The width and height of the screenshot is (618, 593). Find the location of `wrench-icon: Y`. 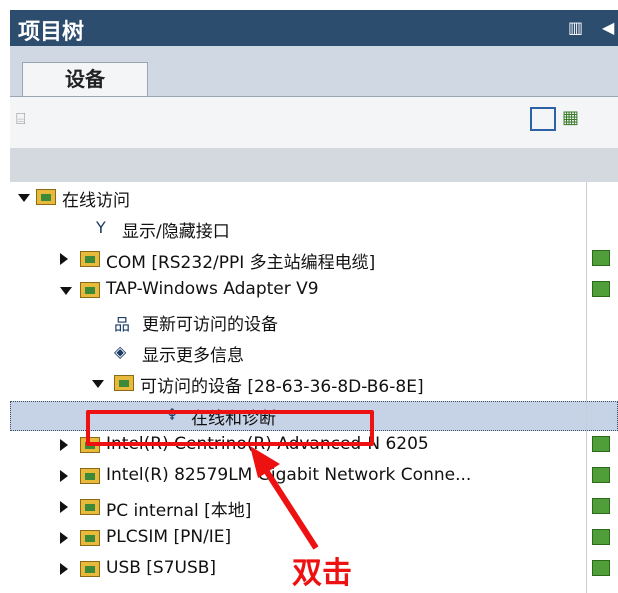

wrench-icon: Y is located at coordinates (101, 227).